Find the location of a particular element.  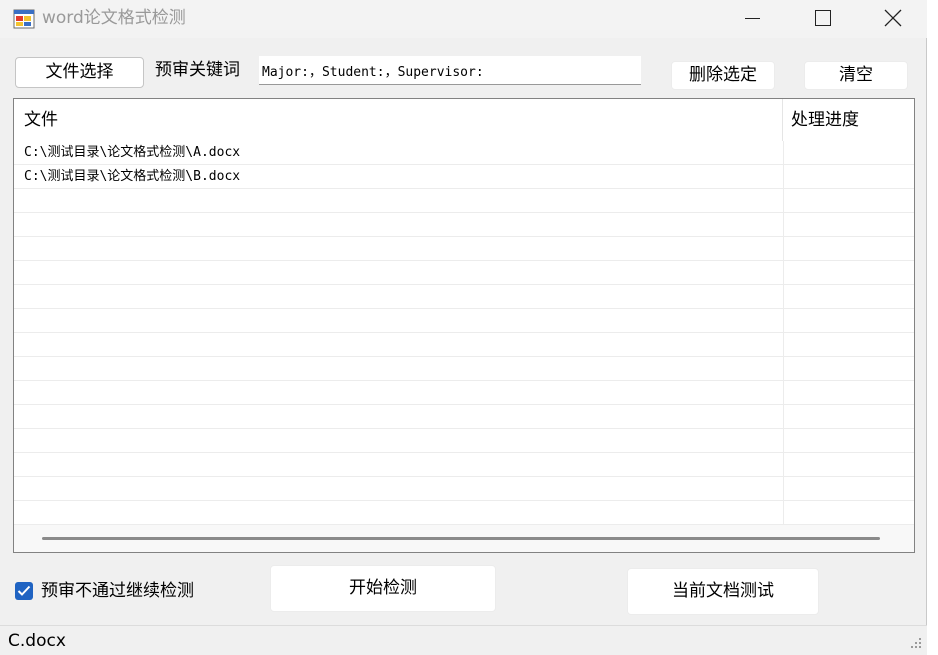

continue-on-fail-checkbox is located at coordinates (24, 591).